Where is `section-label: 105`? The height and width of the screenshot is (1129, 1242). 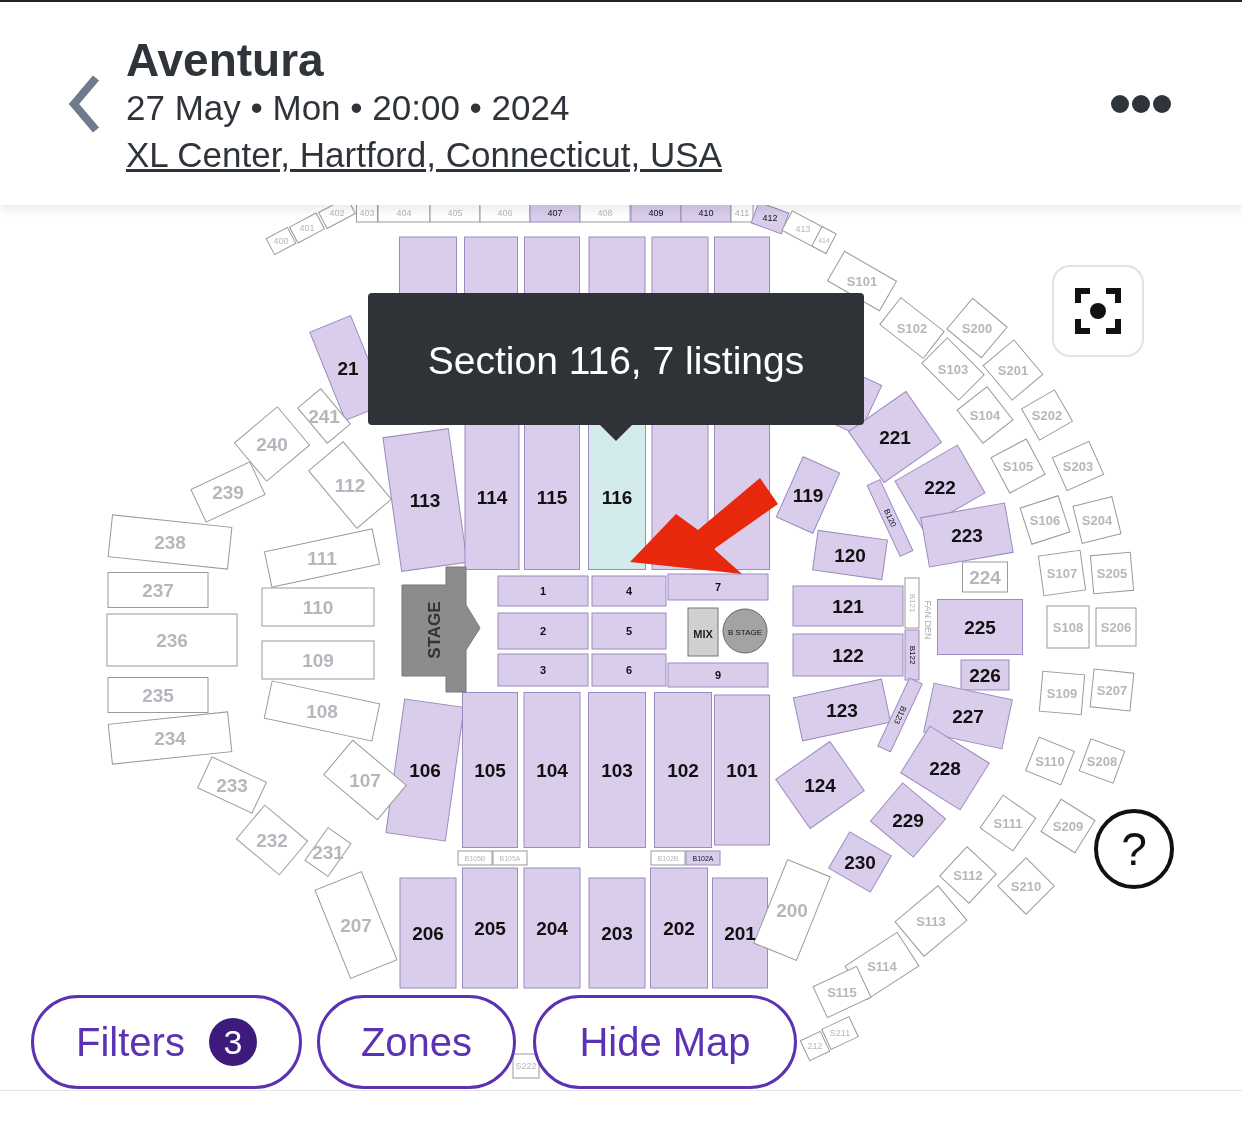 section-label: 105 is located at coordinates (490, 770).